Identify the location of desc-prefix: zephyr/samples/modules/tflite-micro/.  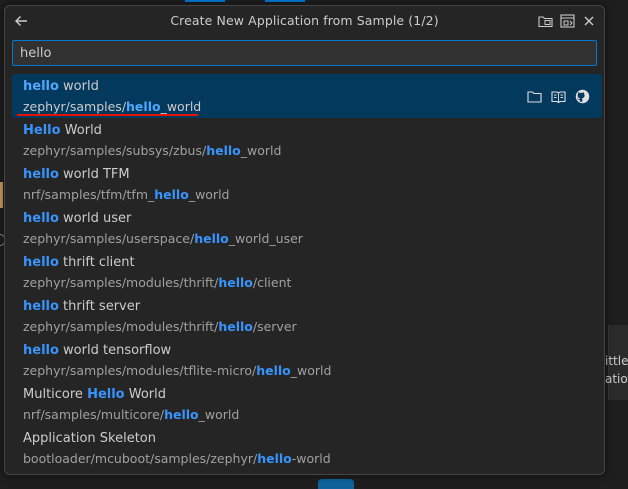
(140, 370).